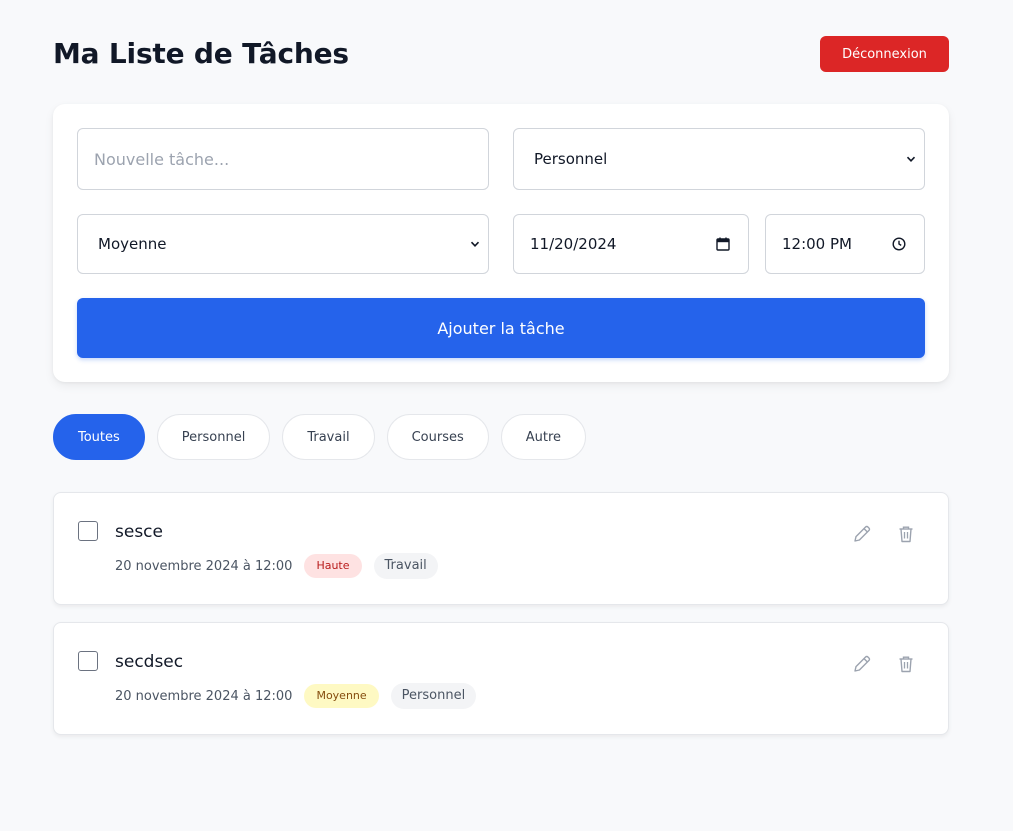  Describe the element at coordinates (213, 437) in the screenshot. I see `filter-personnel: Personnel` at that location.